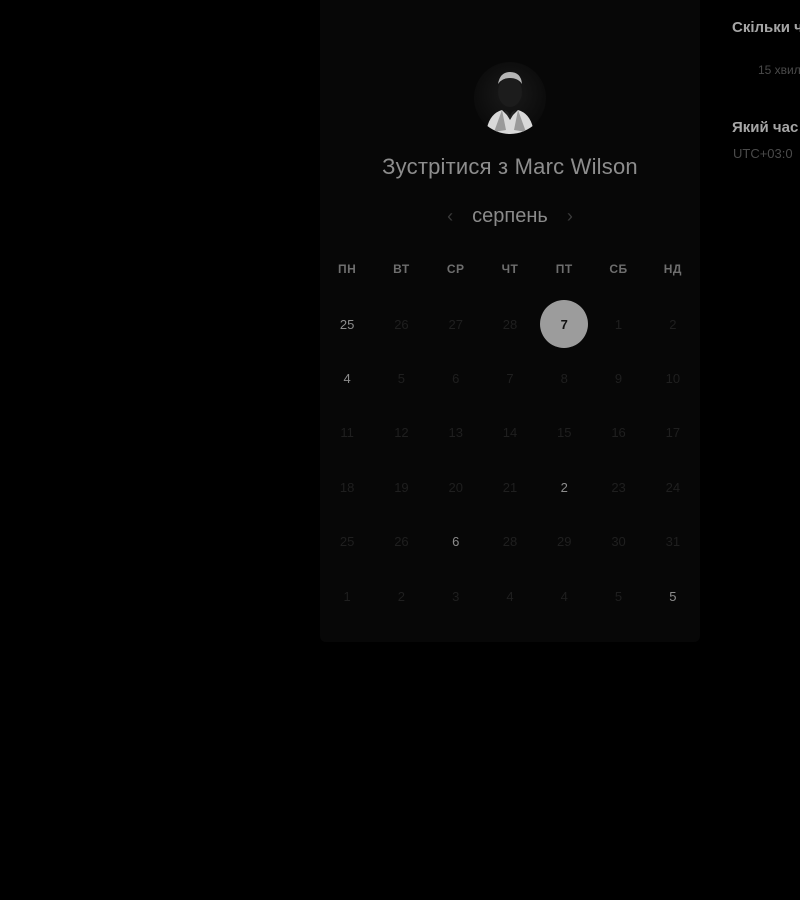  Describe the element at coordinates (401, 433) in the screenshot. I see `calendar-day-number: 12` at that location.